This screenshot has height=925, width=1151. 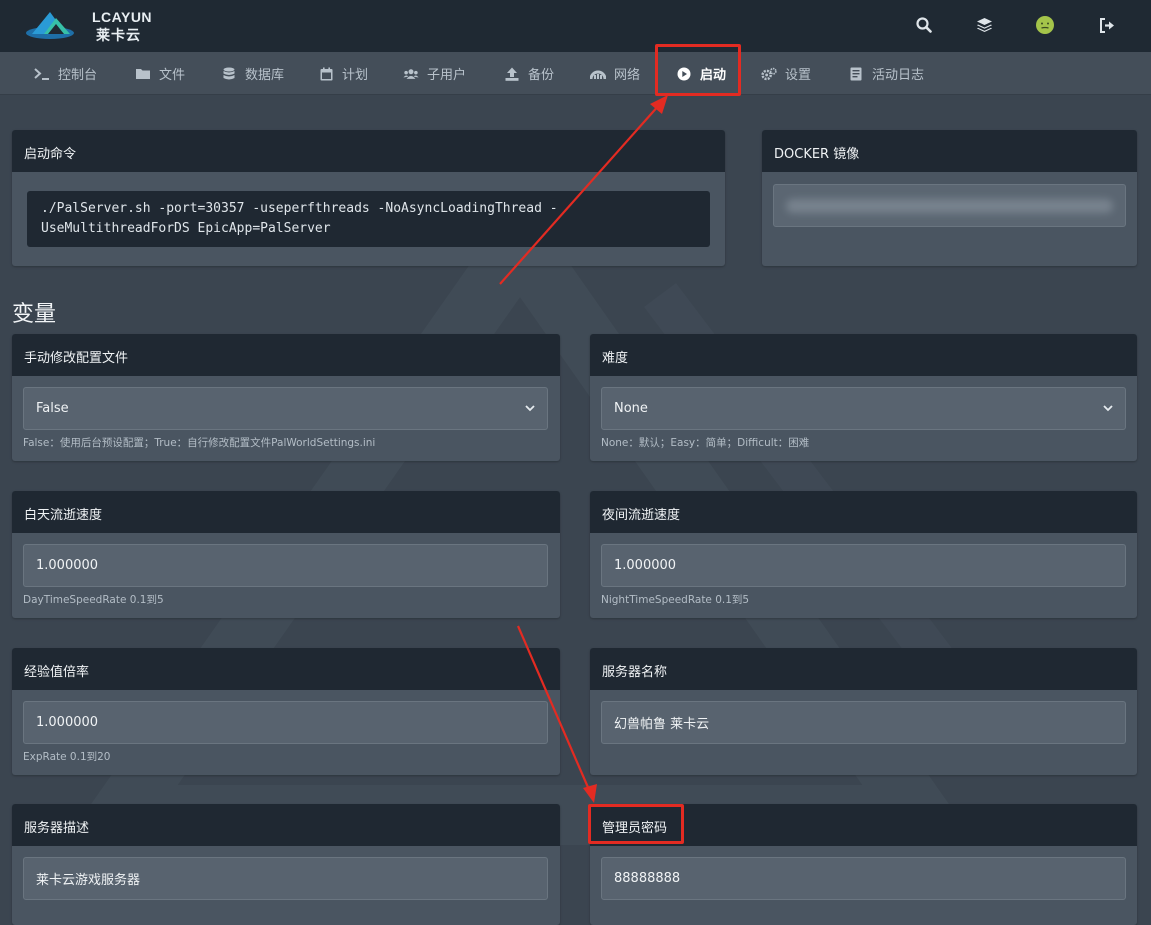 What do you see at coordinates (286, 355) in the screenshot?
I see `manual-config-label: 手动修改配置文件` at bounding box center [286, 355].